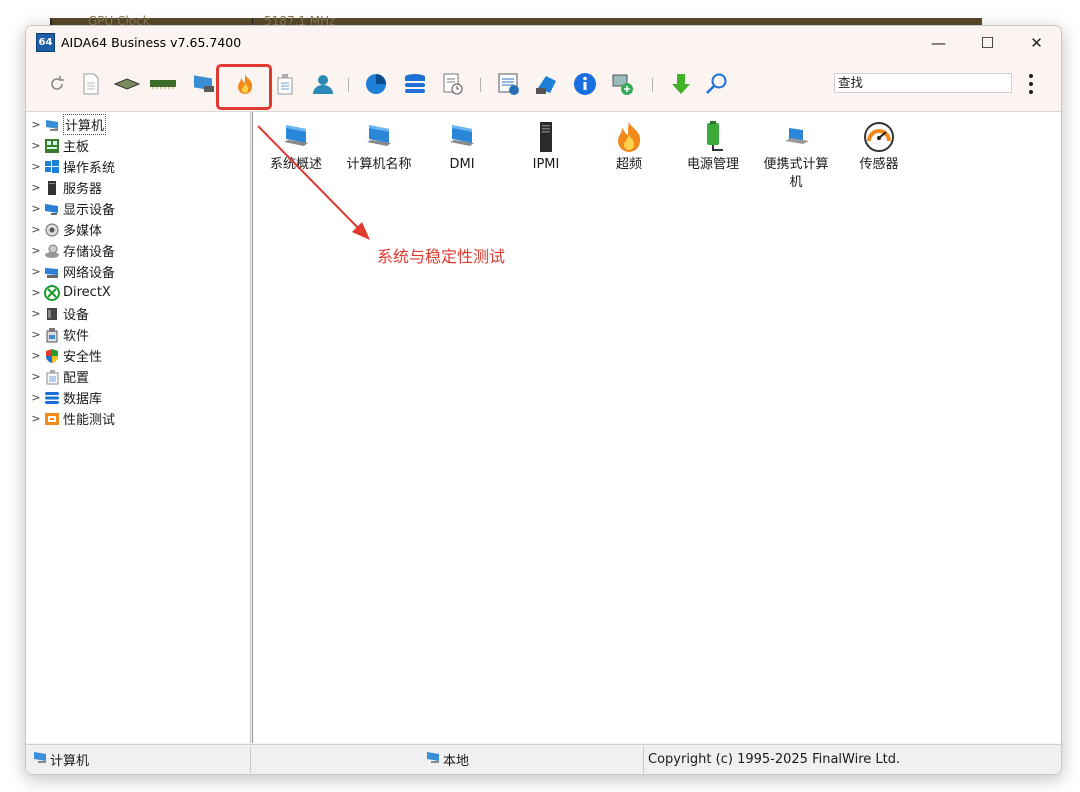  Describe the element at coordinates (415, 84) in the screenshot. I see `database-icon` at that location.